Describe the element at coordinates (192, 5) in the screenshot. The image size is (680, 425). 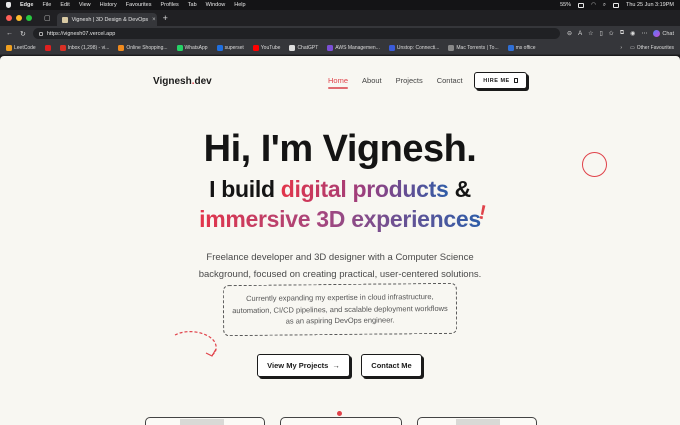
I see `menu-tab: Tab` at that location.